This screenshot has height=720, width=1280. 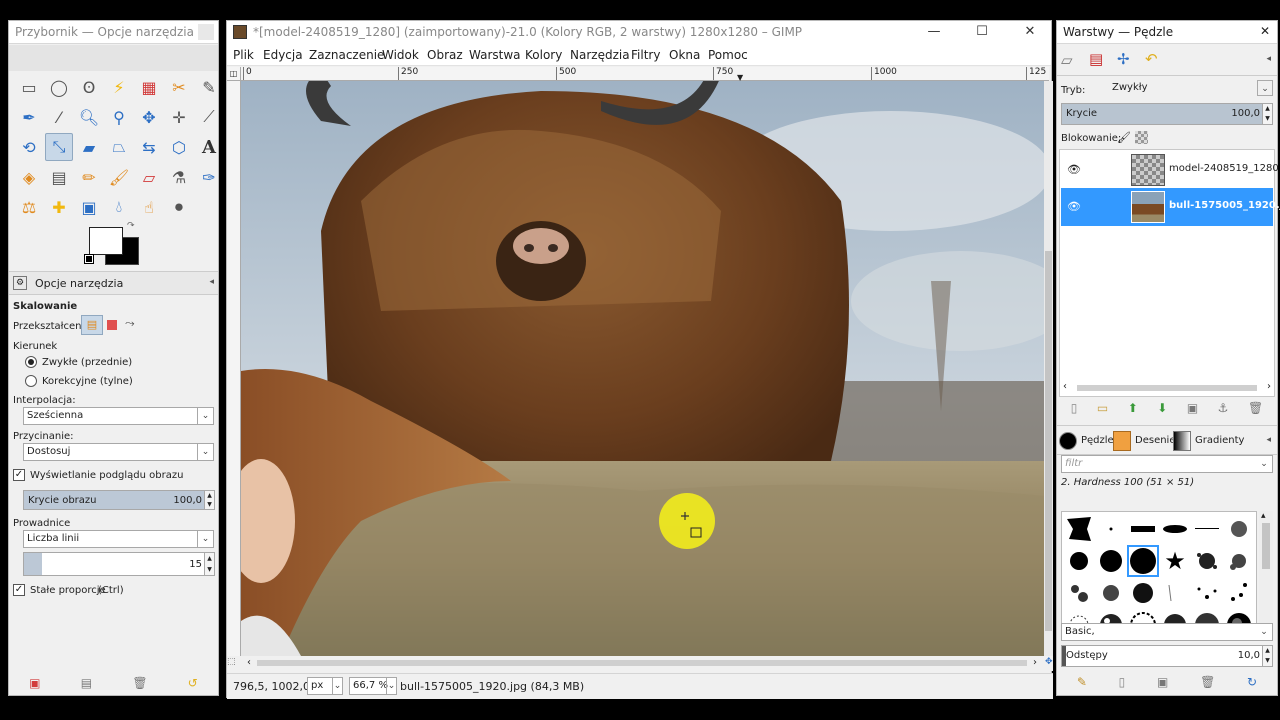 I want to click on color-select-icon: ▦, so click(x=149, y=87).